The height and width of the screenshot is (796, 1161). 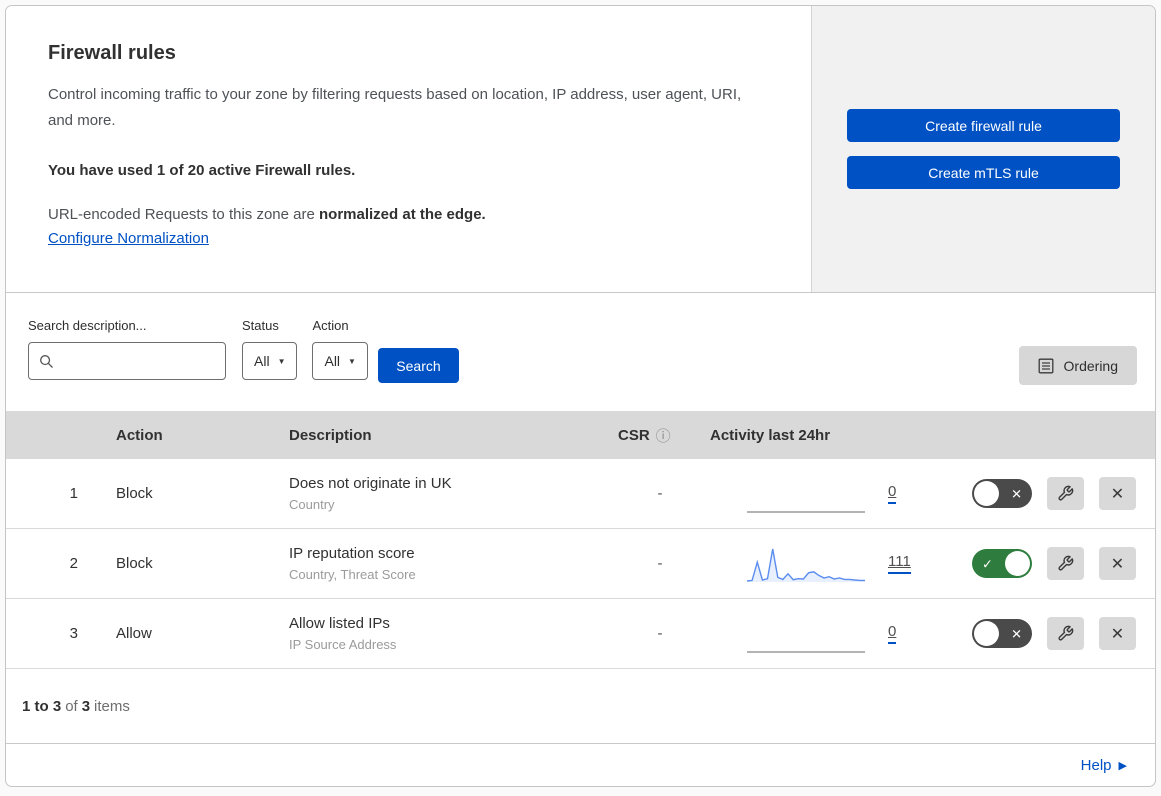 I want to click on rule-fields: Country, so click(x=312, y=504).